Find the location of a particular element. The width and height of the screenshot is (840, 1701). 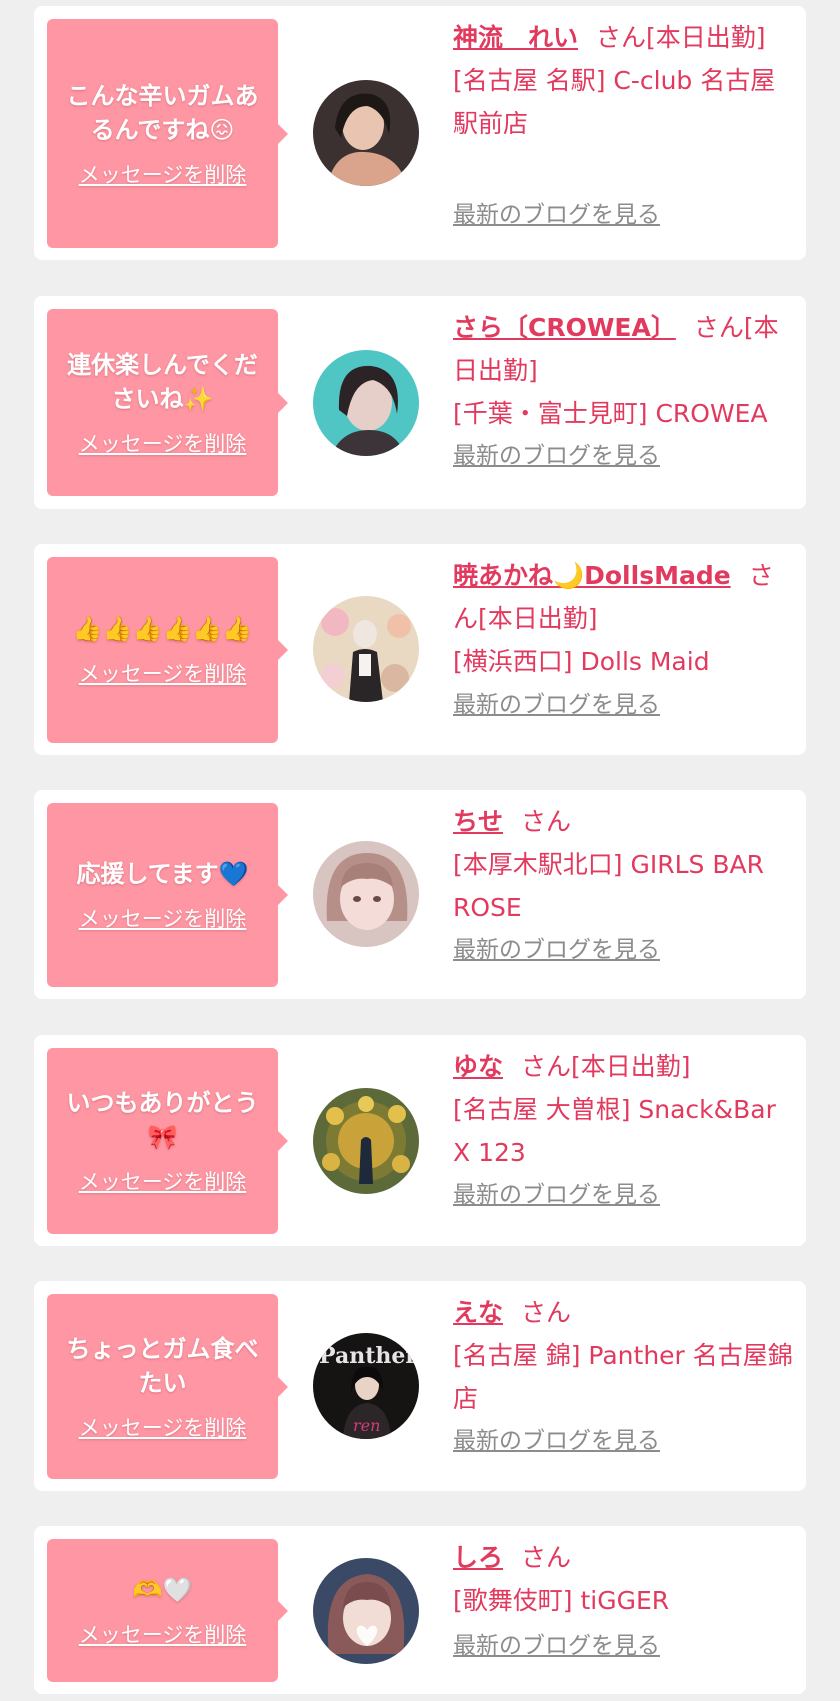

cast-info: しろ さん [歌舞伎町] tiGGER is located at coordinates (623, 1579).